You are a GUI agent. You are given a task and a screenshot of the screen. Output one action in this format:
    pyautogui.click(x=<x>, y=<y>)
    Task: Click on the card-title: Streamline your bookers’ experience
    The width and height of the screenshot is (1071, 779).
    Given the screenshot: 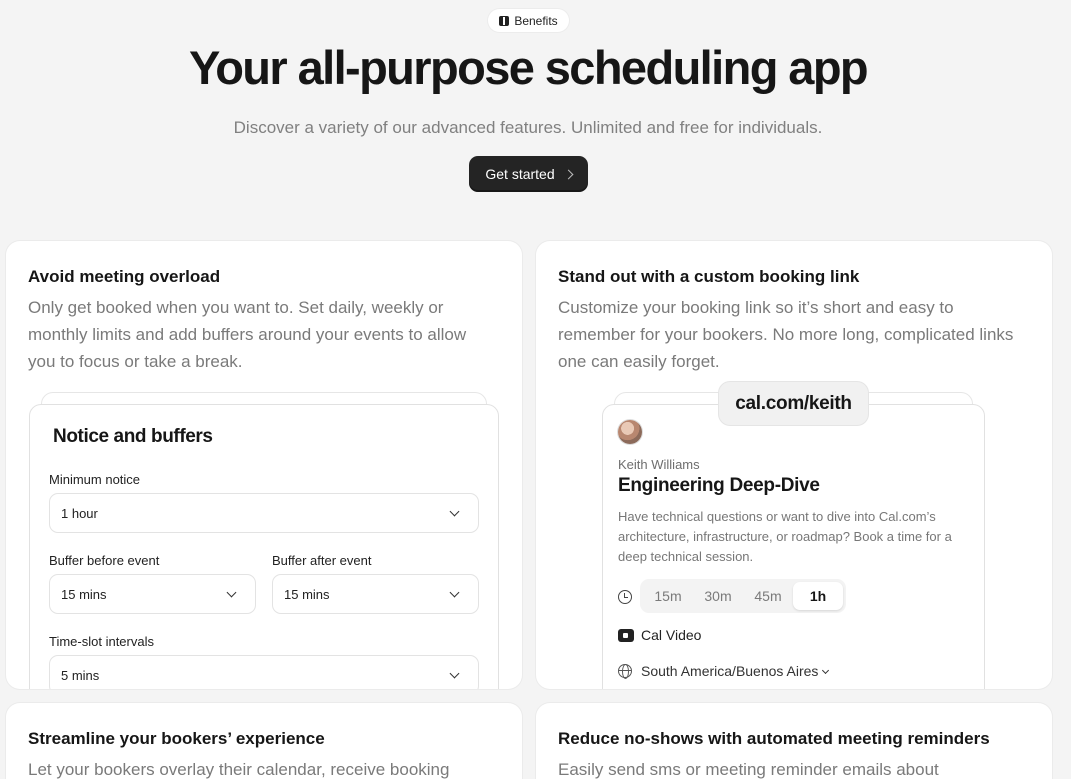 What is the action you would take?
    pyautogui.click(x=176, y=738)
    